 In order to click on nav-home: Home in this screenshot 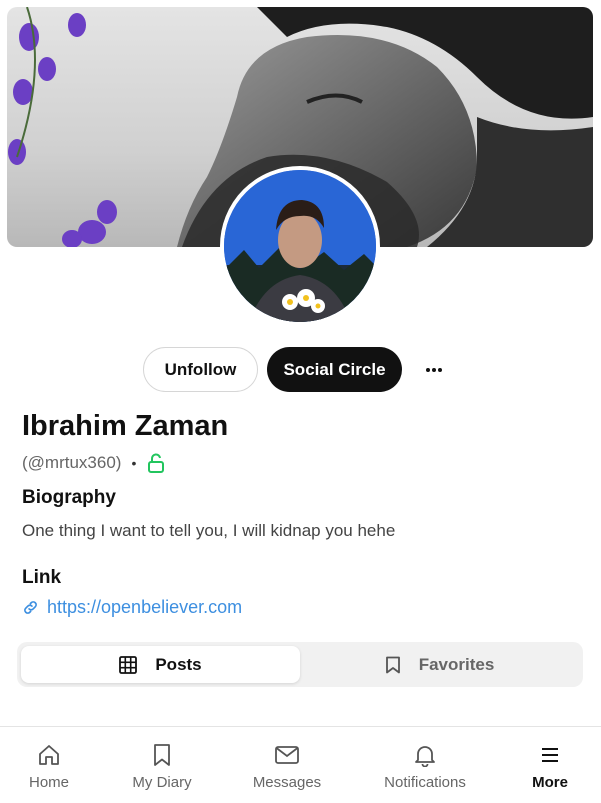, I will do `click(49, 765)`.